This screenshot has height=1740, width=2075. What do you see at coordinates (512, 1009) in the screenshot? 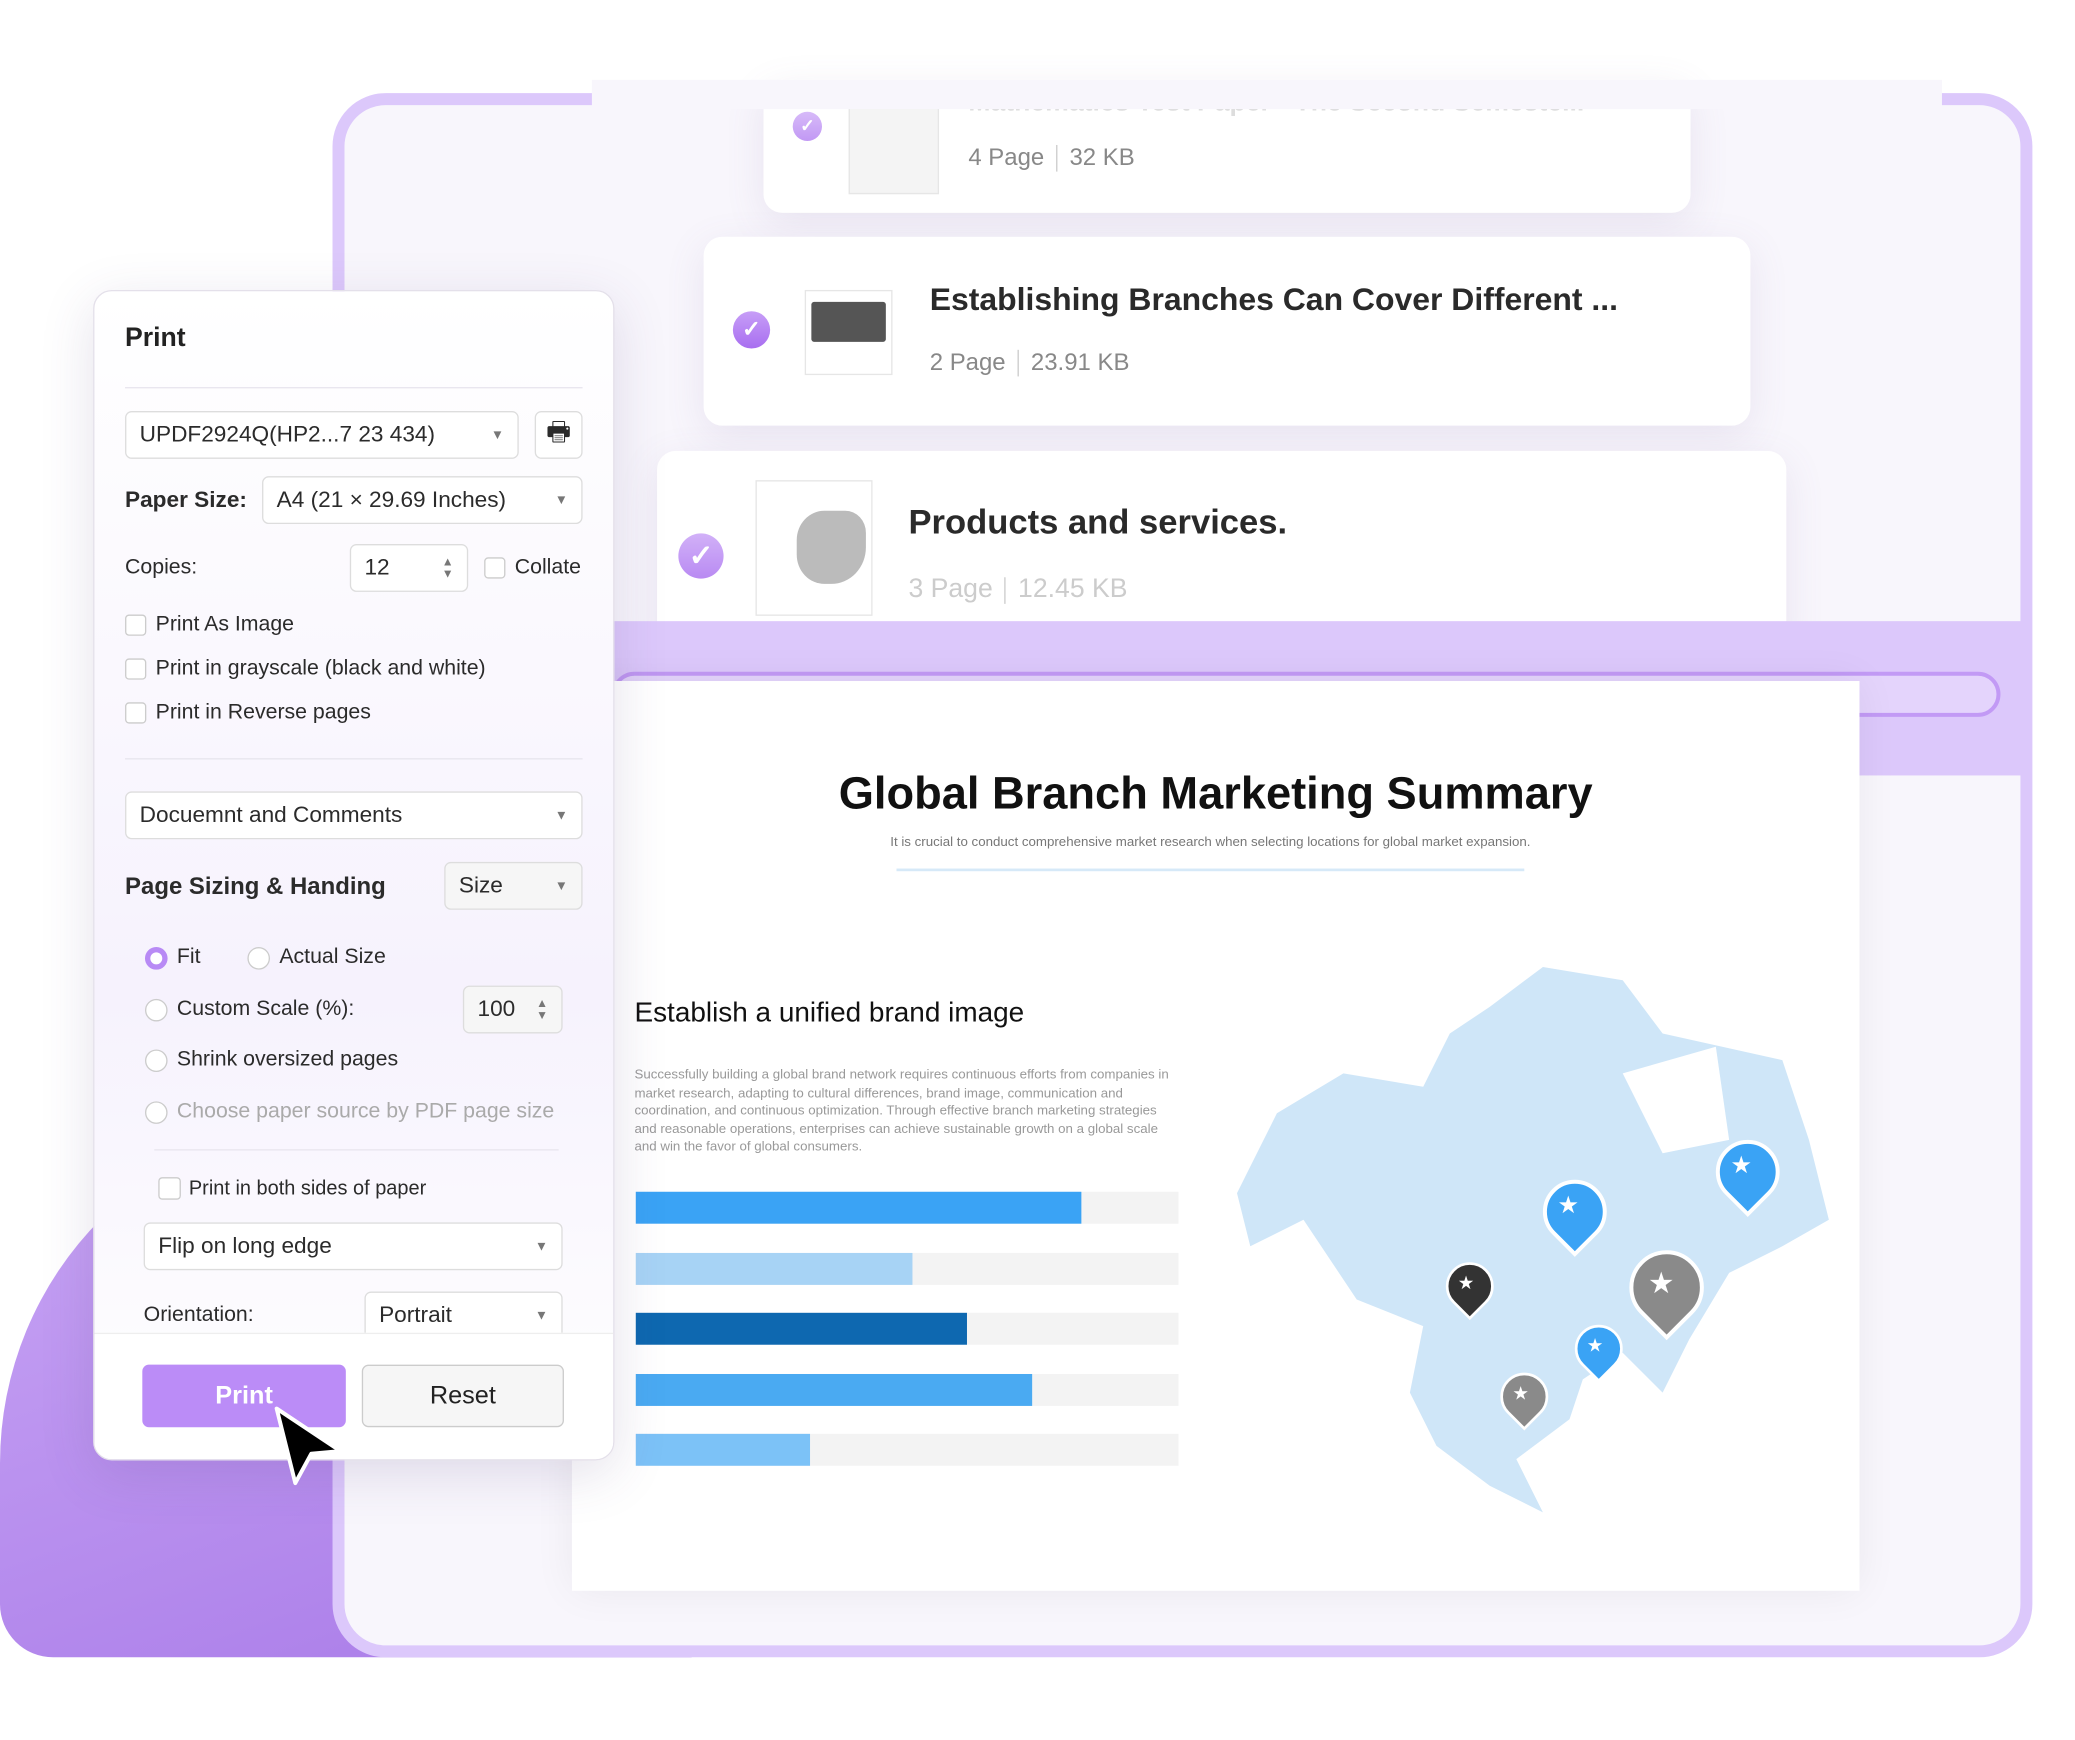
I see `scale-stepper: 100 ▲ ▼` at bounding box center [512, 1009].